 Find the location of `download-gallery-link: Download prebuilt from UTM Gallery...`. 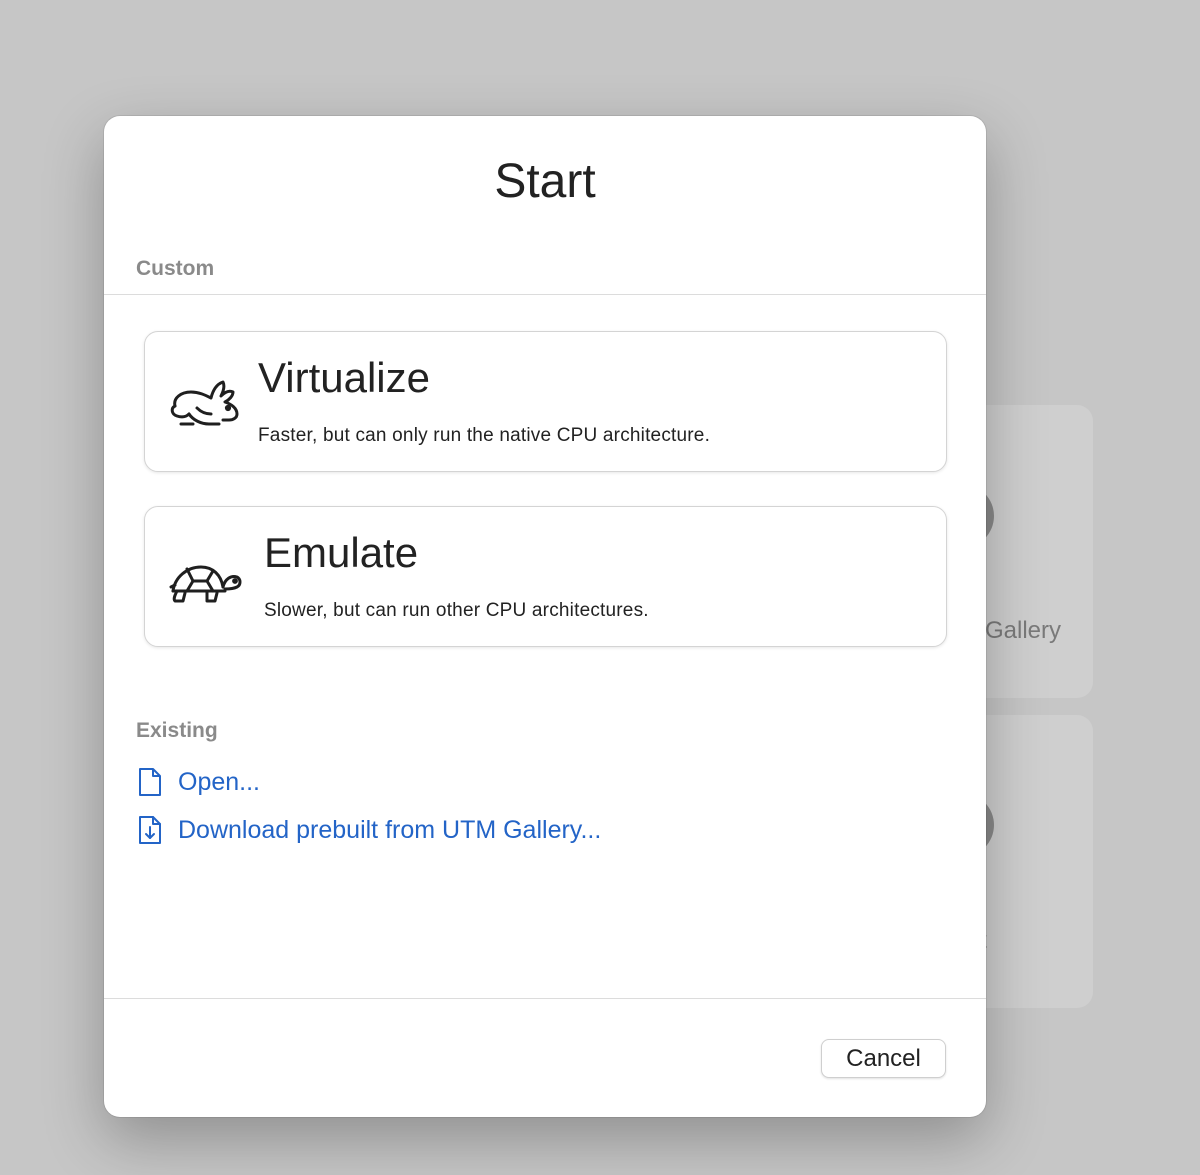

download-gallery-link: Download prebuilt from UTM Gallery... is located at coordinates (368, 830).